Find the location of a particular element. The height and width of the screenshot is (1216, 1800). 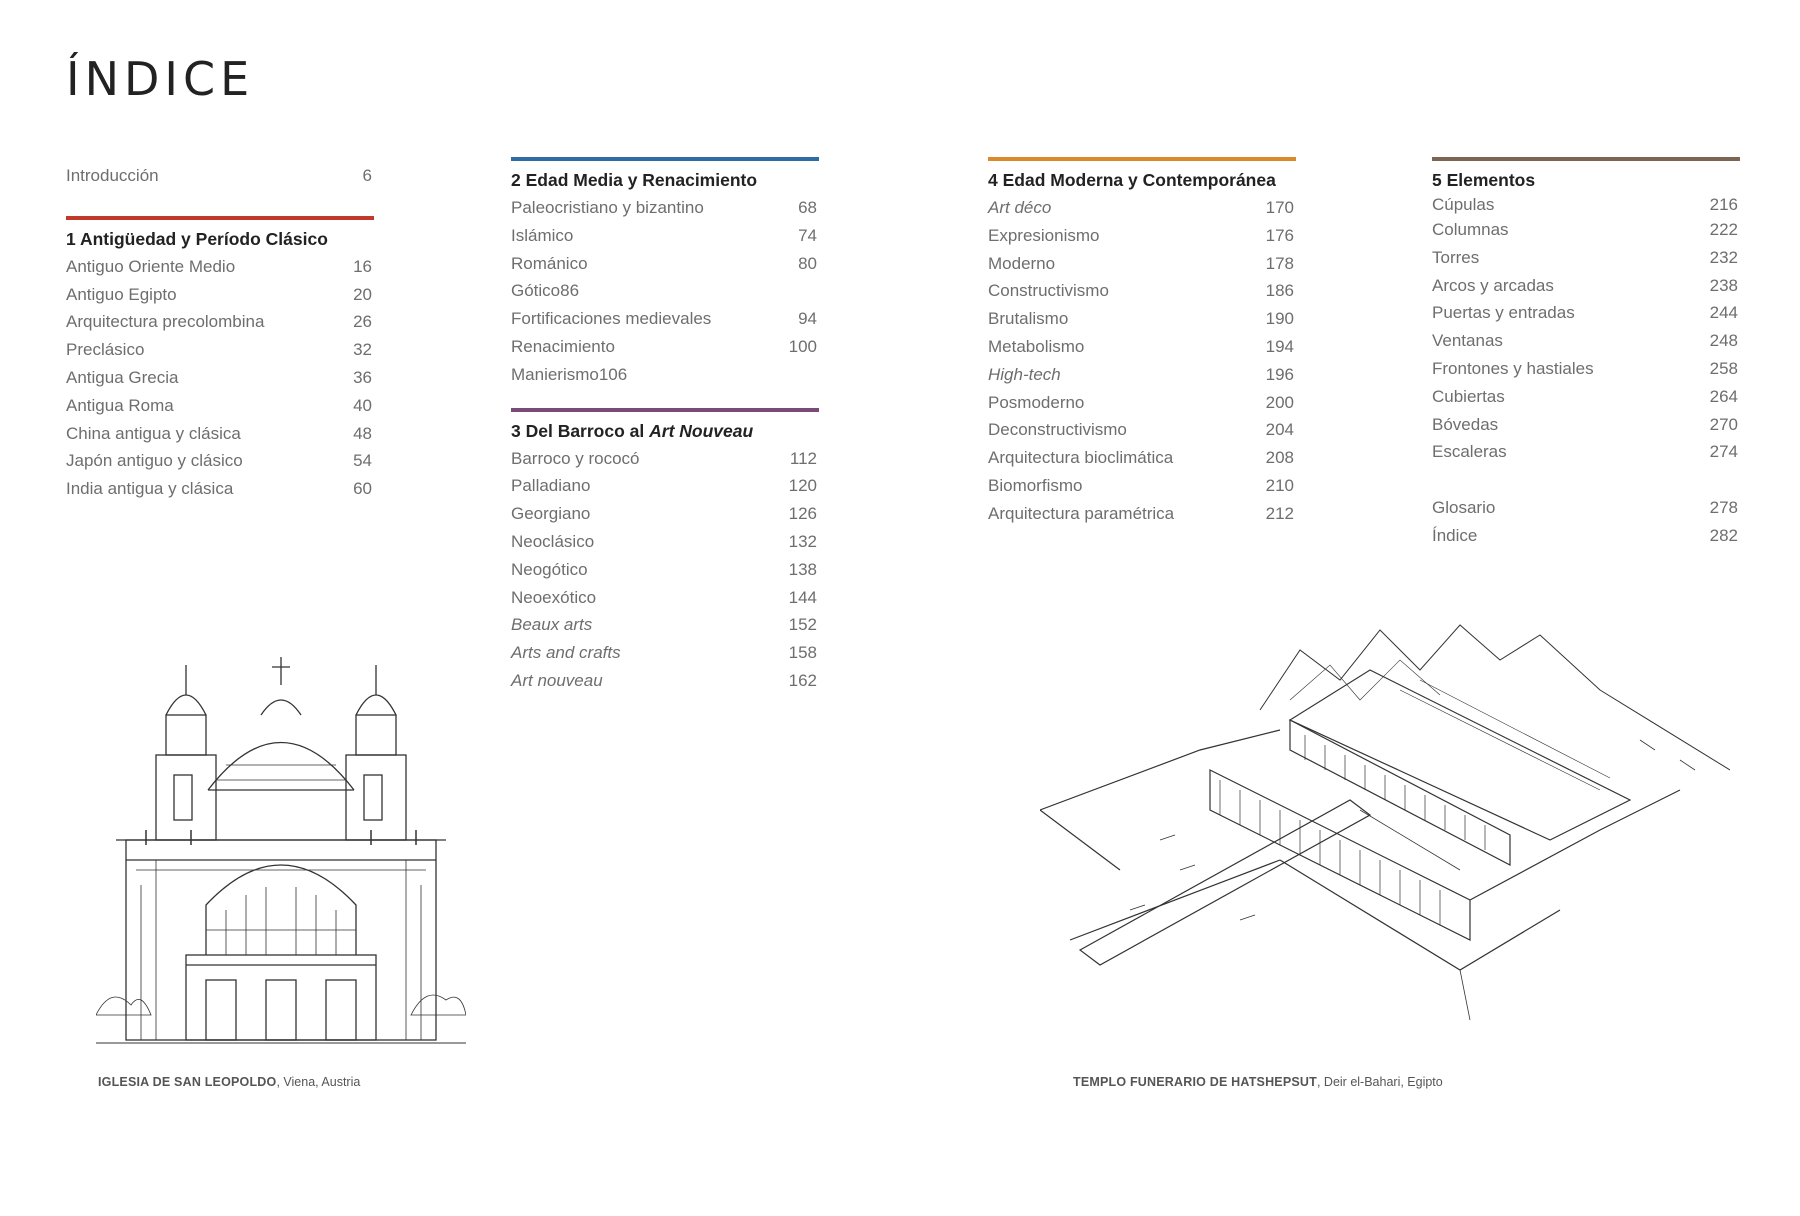

toc-entry: Frontones y hastiales 258 is located at coordinates (1586, 369).